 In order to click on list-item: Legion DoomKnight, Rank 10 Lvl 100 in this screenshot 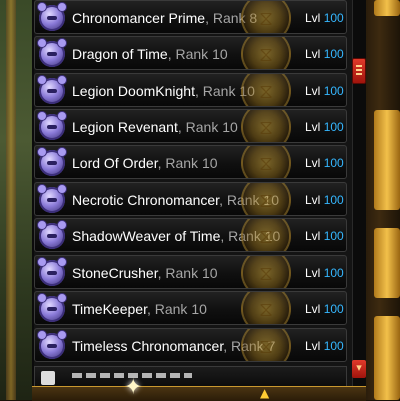, I will do `click(190, 90)`.